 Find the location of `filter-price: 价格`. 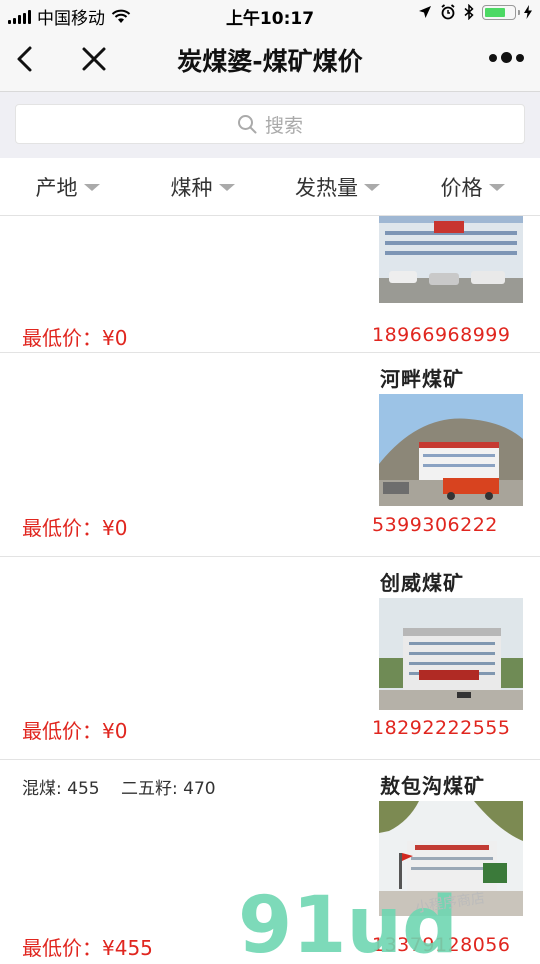

filter-price: 价格 is located at coordinates (472, 186).